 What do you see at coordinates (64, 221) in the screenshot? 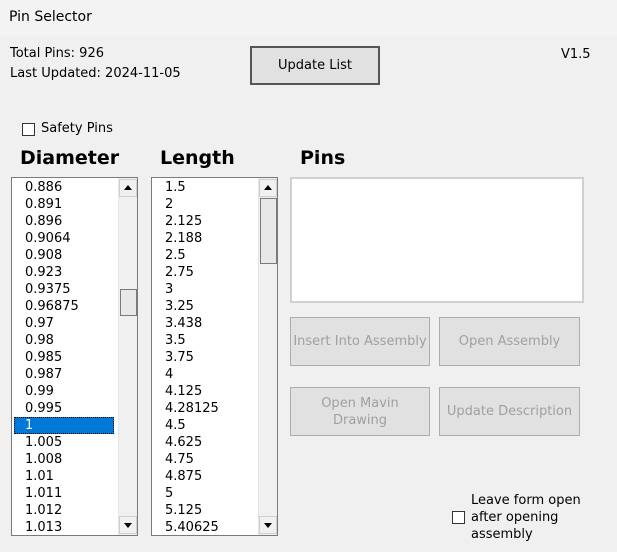
I see `list-item: 0.896` at bounding box center [64, 221].